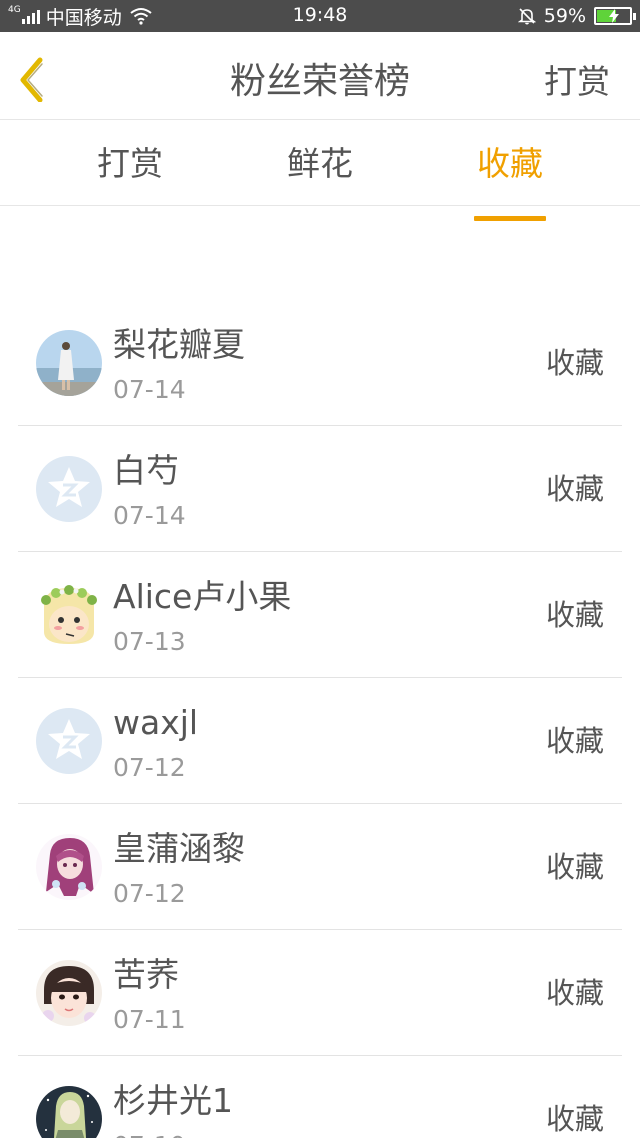  Describe the element at coordinates (320, 363) in the screenshot. I see `list-item: 梨花瓣夏 07-14 收藏` at that location.